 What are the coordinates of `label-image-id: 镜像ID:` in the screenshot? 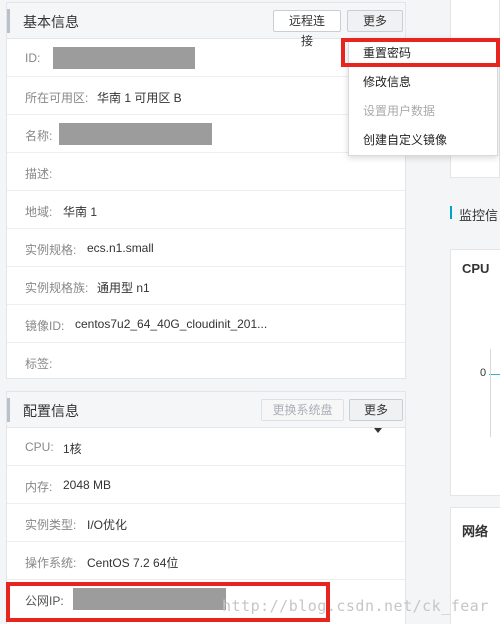 It's located at (45, 326).